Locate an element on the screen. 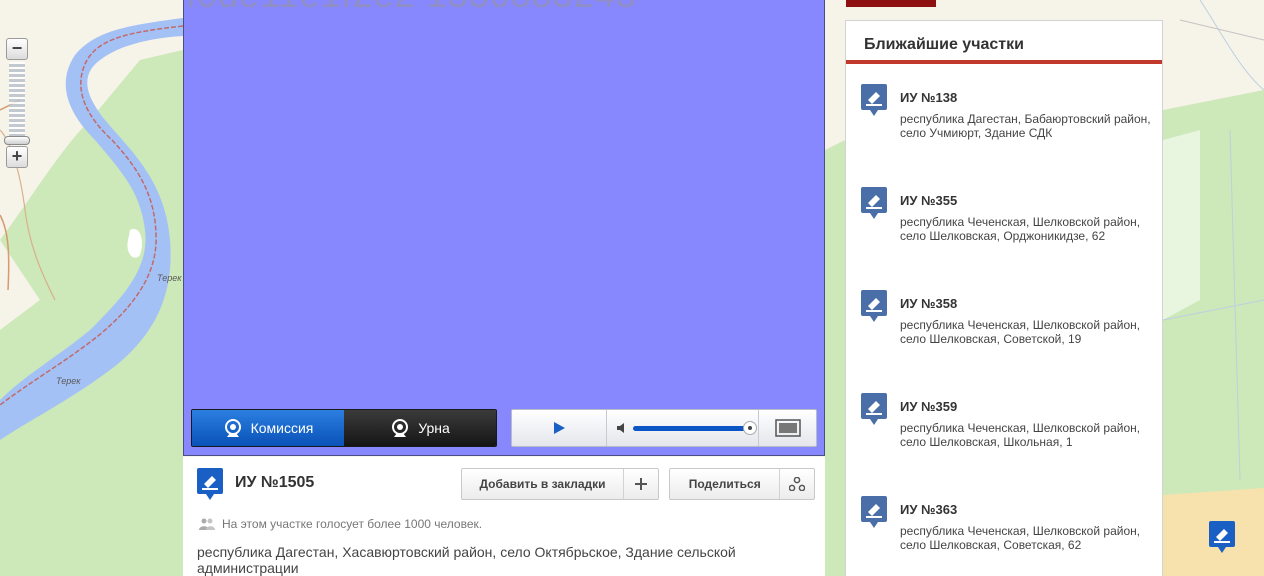 The width and height of the screenshot is (1264, 576). share-button: Поделиться is located at coordinates (742, 484).